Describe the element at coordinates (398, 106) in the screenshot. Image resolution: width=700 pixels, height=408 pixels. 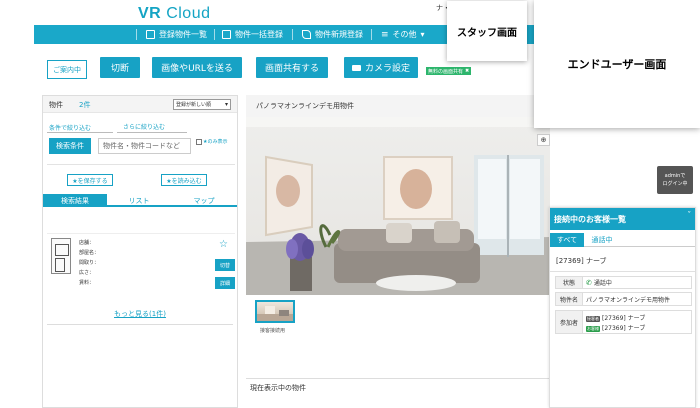
I see `panorama-header: パノラマオンラインデモ用物件` at that location.